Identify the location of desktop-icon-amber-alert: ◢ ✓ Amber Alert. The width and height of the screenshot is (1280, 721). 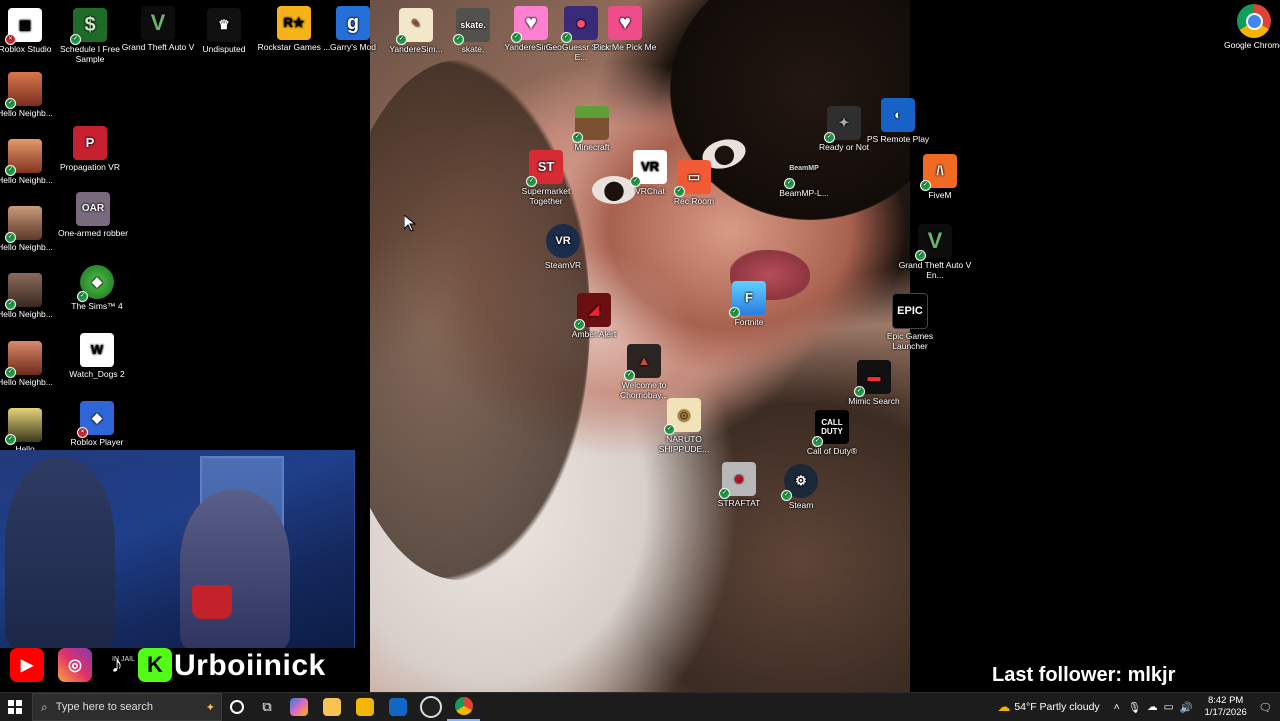
(594, 316).